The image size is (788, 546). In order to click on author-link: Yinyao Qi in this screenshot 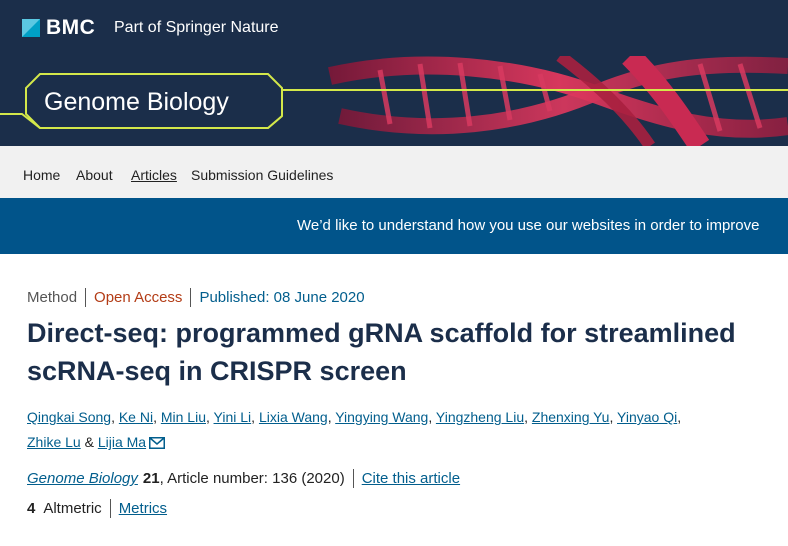, I will do `click(647, 417)`.